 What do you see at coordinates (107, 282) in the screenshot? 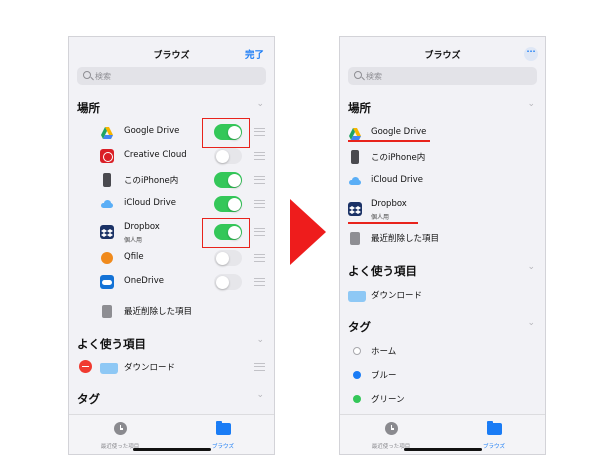
I see `onedrive-icon` at bounding box center [107, 282].